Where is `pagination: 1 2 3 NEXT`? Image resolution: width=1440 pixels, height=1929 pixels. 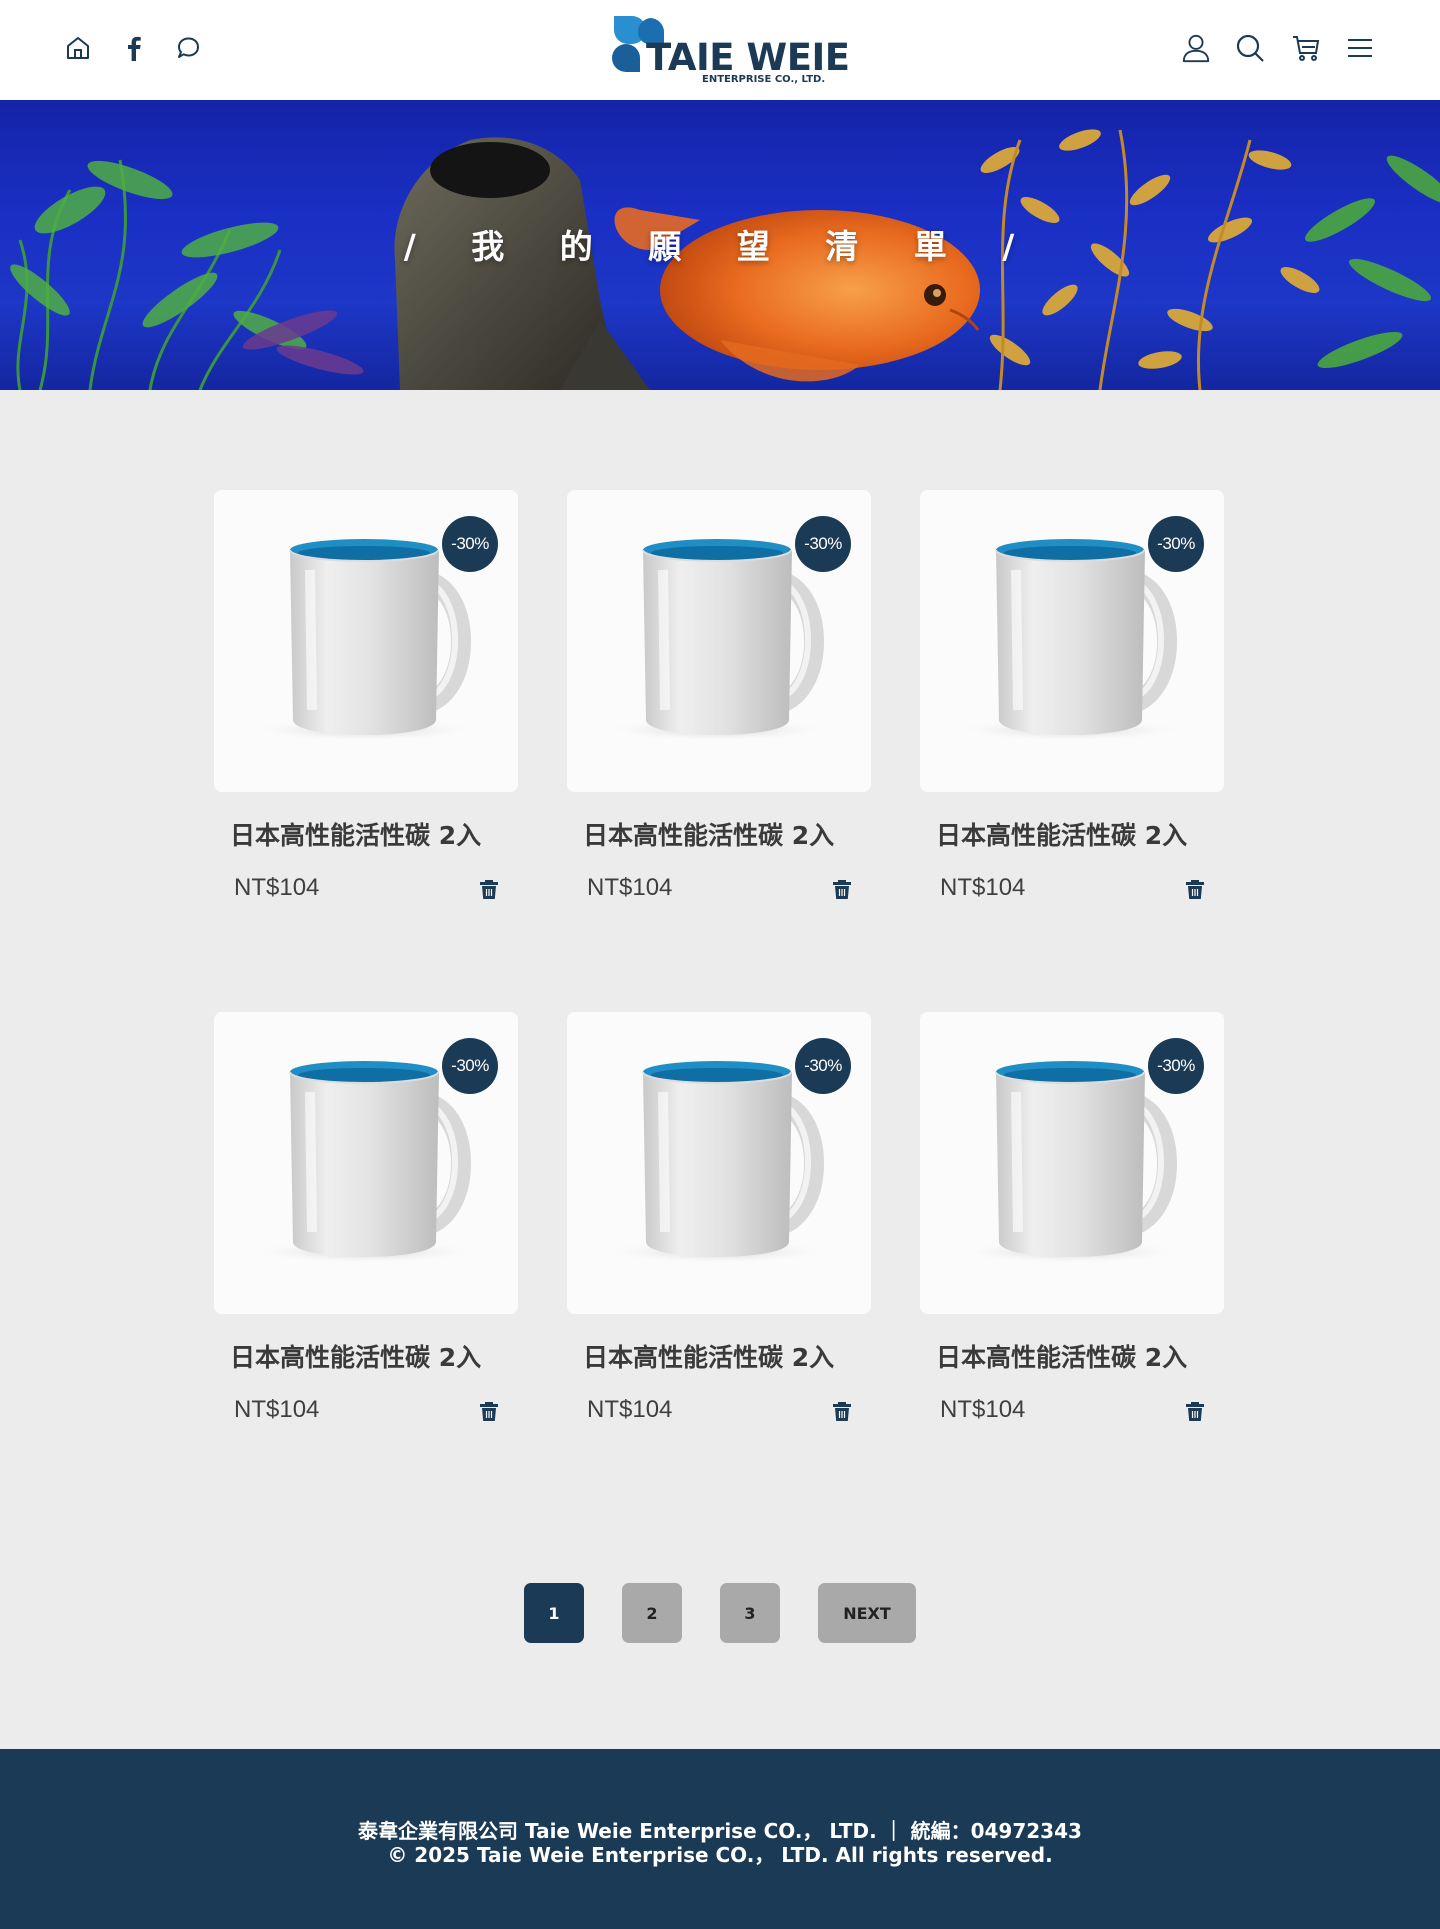
pagination: 1 2 3 NEXT is located at coordinates (720, 1613).